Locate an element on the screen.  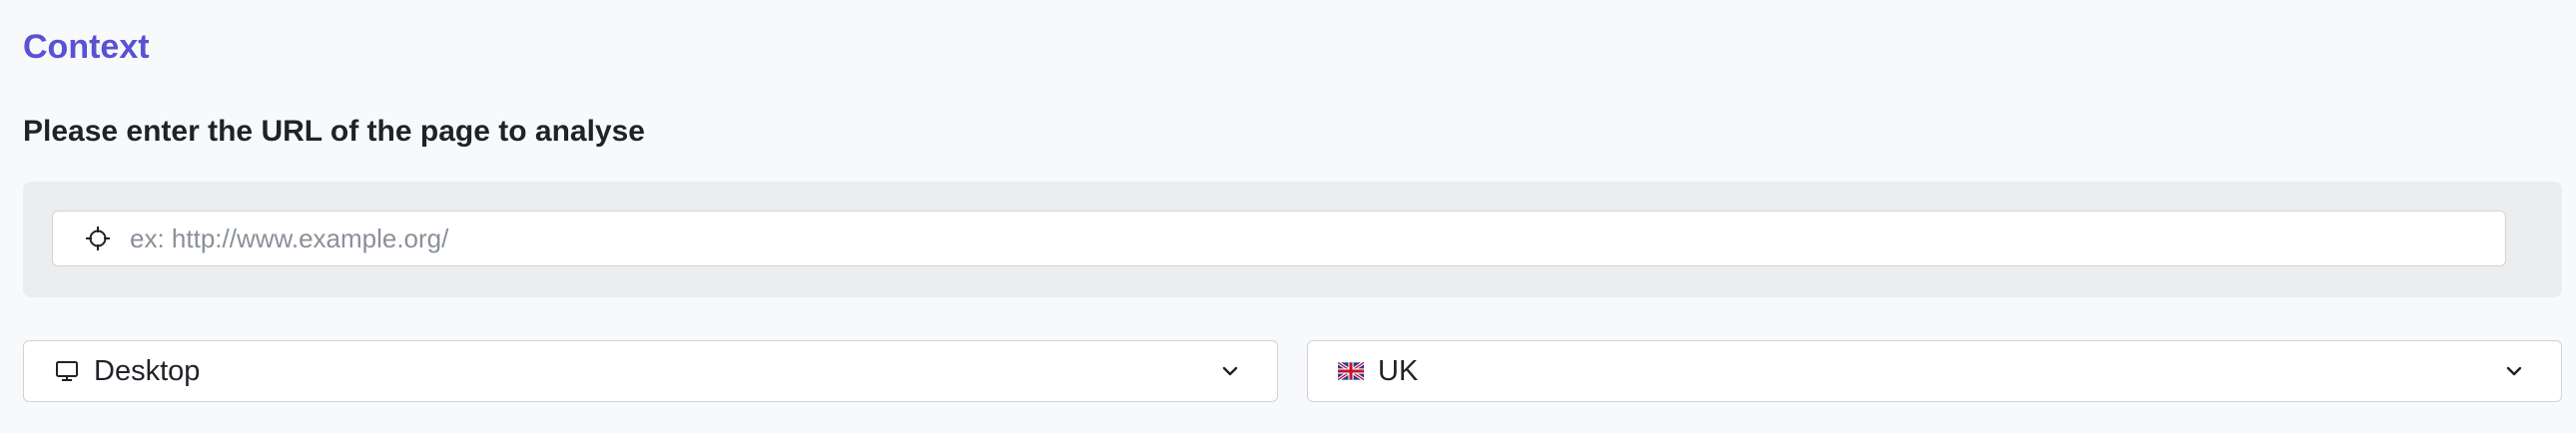
url-input is located at coordinates (1317, 239).